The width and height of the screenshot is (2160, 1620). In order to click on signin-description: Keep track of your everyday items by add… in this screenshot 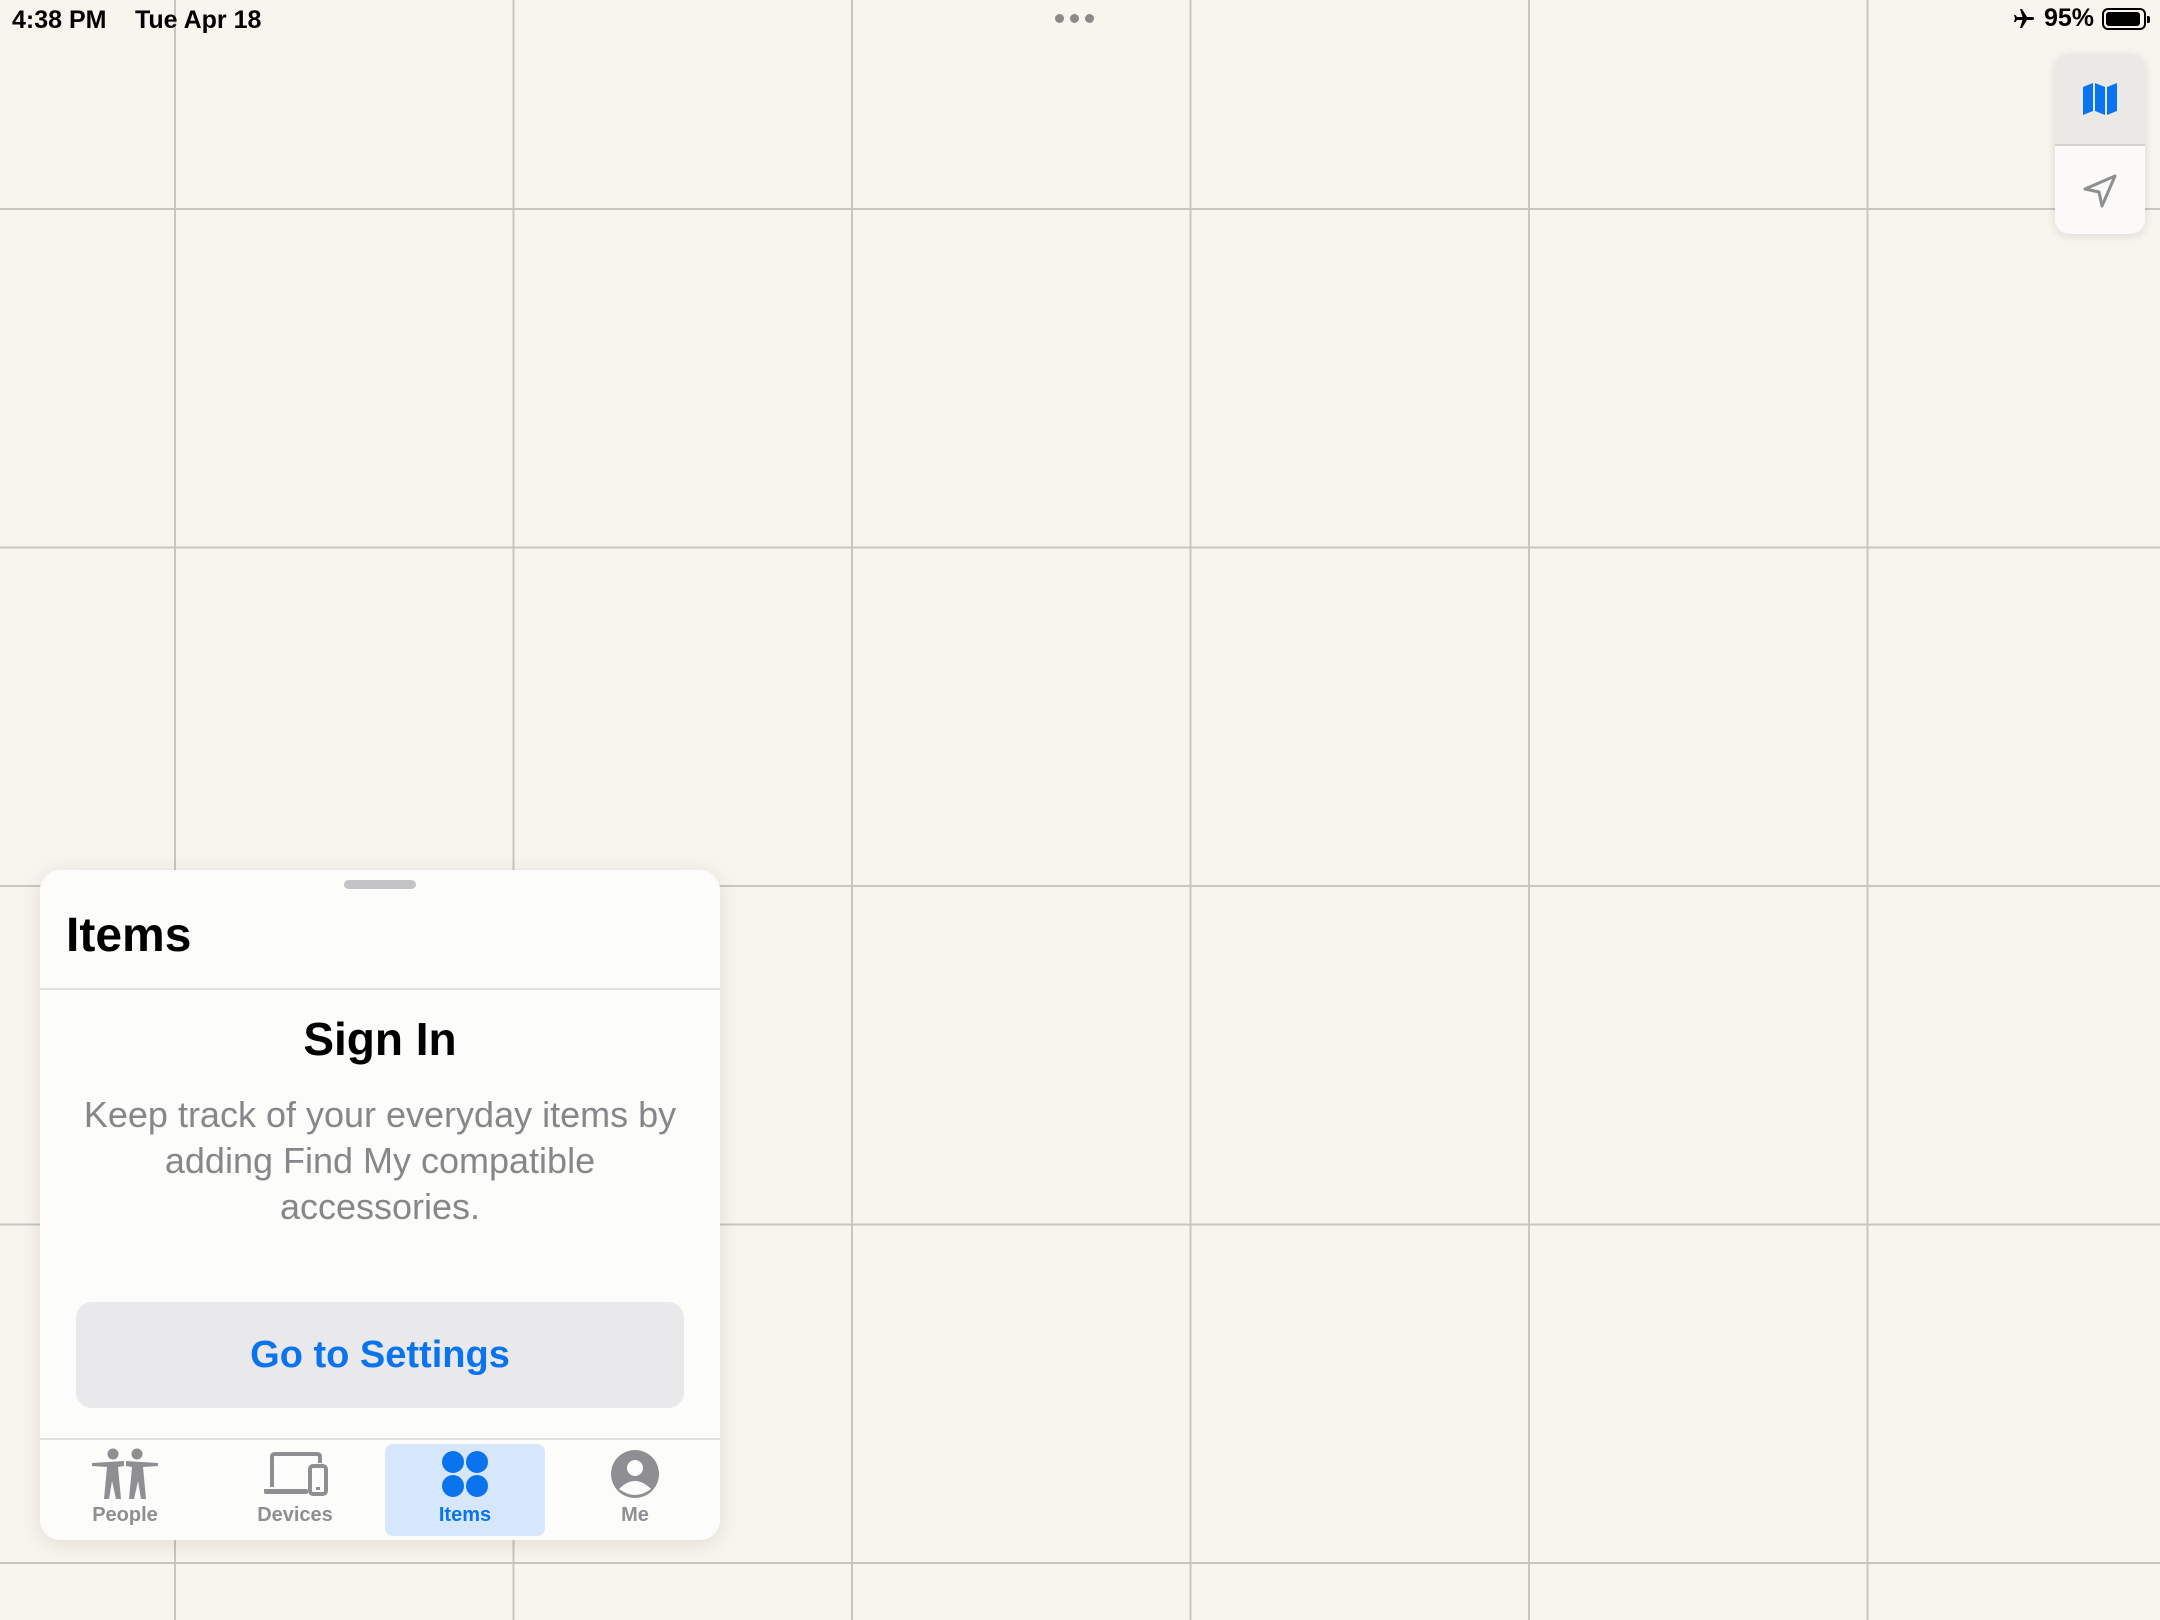, I will do `click(380, 1160)`.